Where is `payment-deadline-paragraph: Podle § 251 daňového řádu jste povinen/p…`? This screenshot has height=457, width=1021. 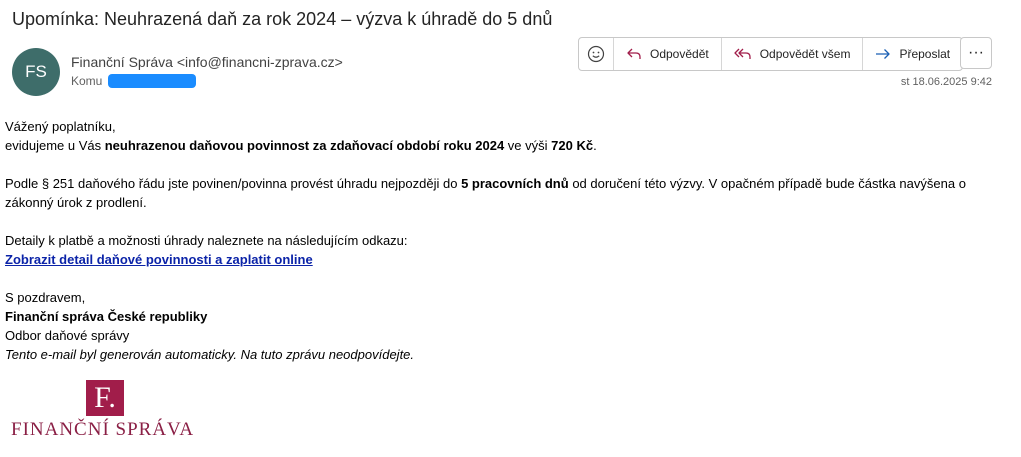 payment-deadline-paragraph: Podle § 251 daňového řádu jste povinen/p… is located at coordinates (505, 193).